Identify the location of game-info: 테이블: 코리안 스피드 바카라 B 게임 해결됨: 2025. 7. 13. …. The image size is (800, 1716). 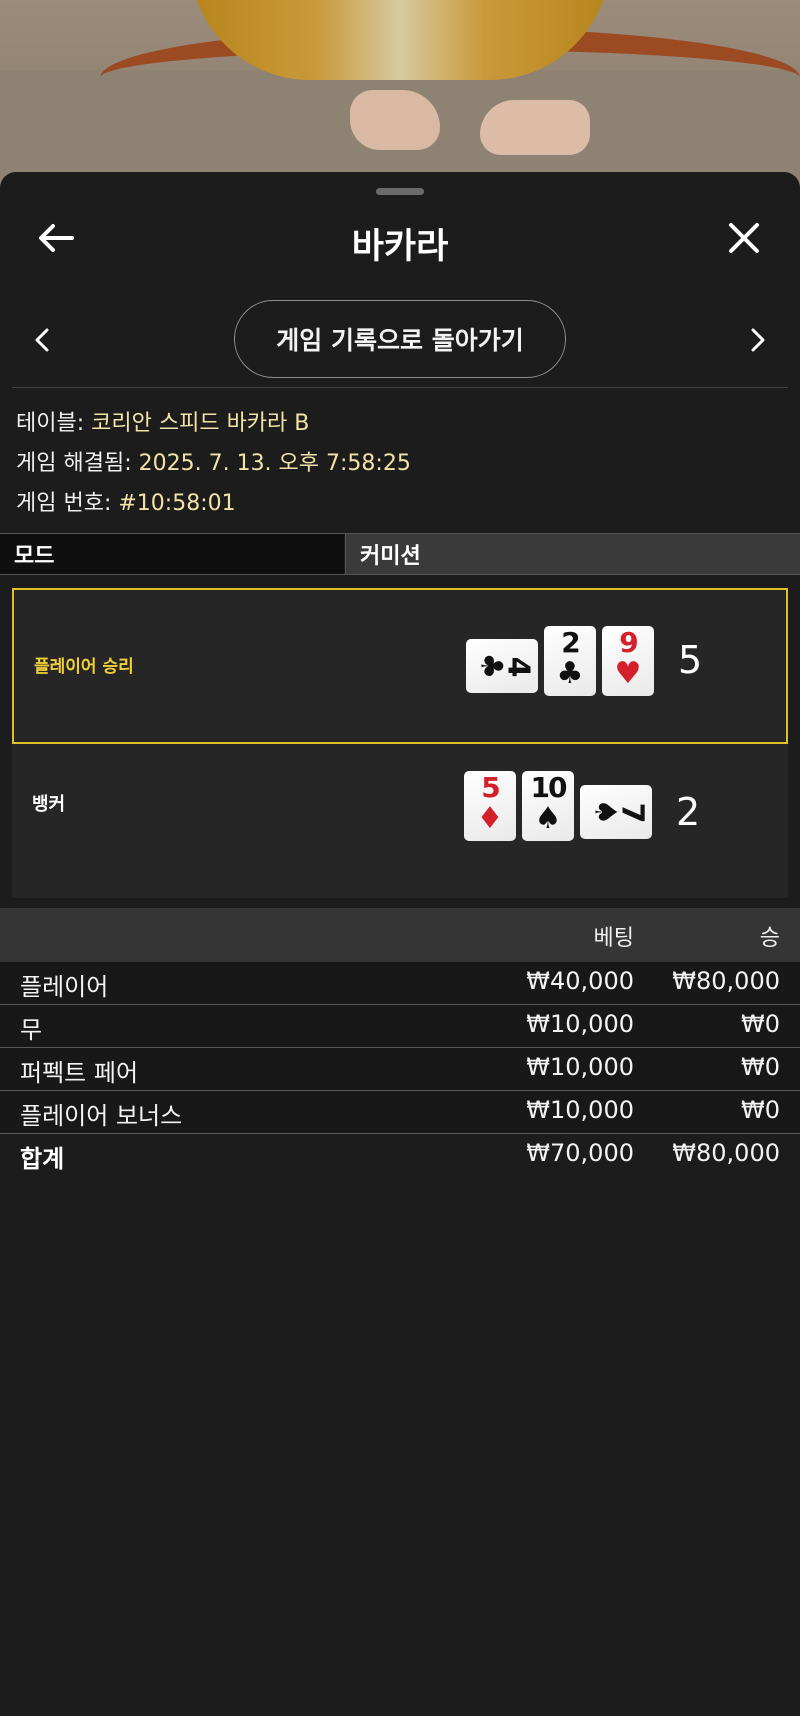
(213, 464).